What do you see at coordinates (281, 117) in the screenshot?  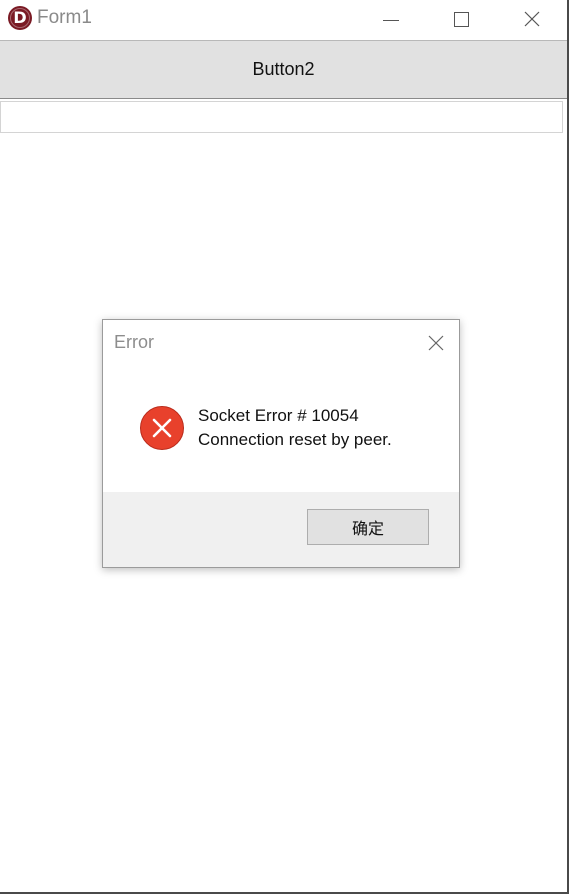 I see `edit-field` at bounding box center [281, 117].